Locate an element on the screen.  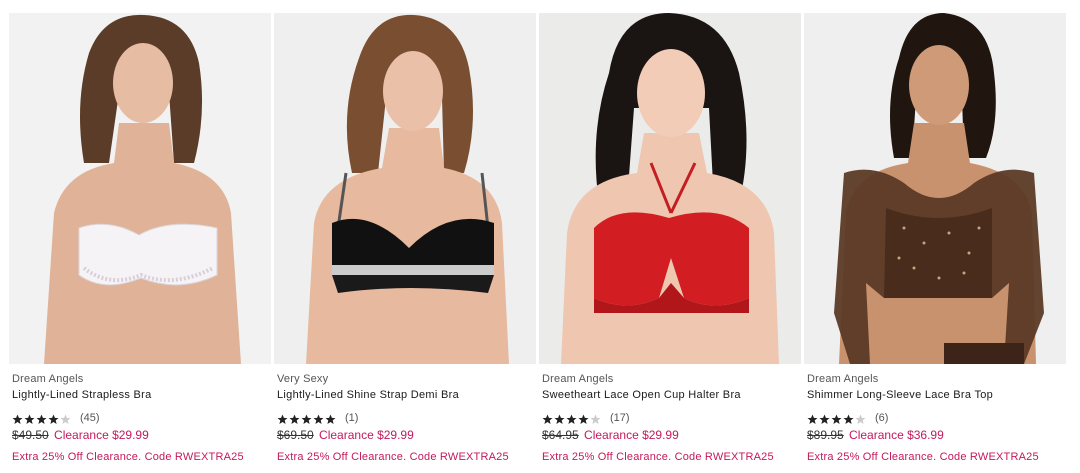
product-brand: Very Sexy is located at coordinates (303, 379).